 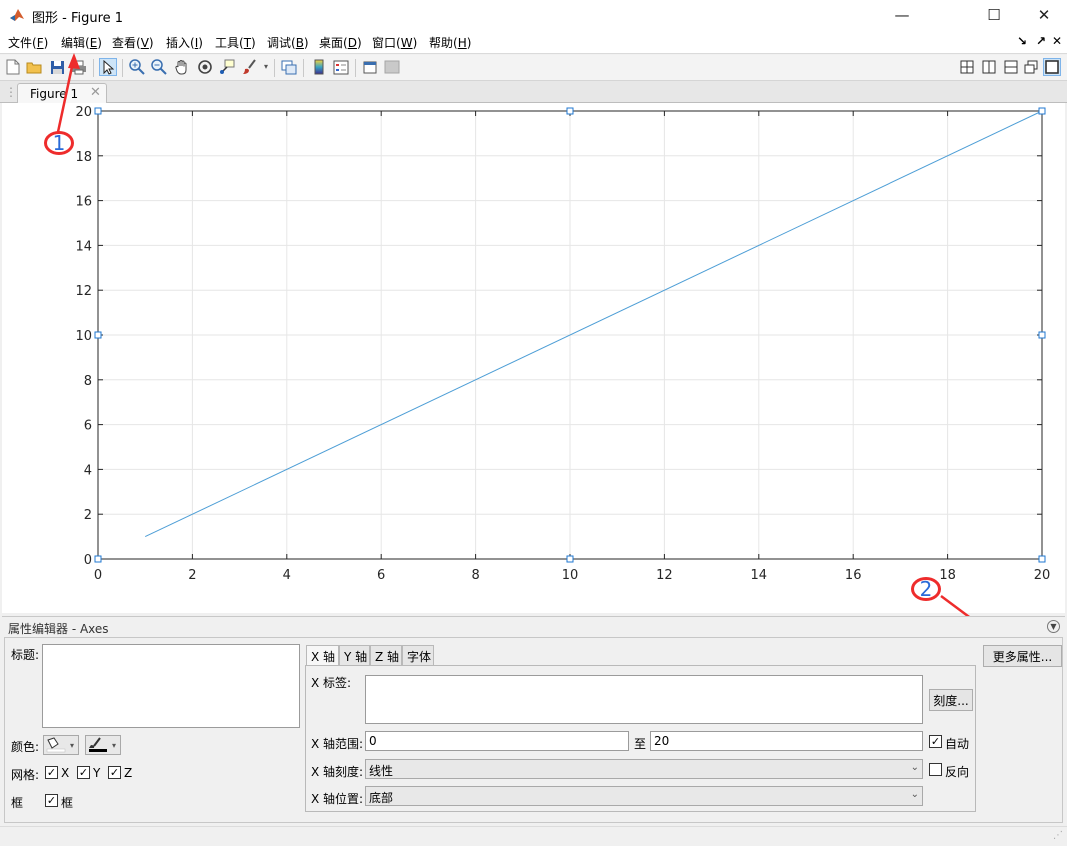 I want to click on to-label: 至, so click(x=640, y=744).